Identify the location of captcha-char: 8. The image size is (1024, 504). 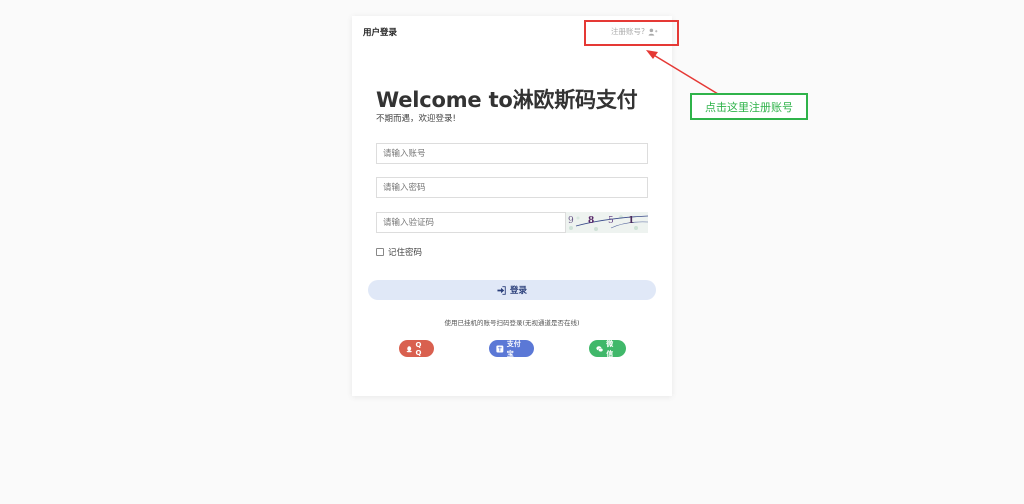
(591, 221).